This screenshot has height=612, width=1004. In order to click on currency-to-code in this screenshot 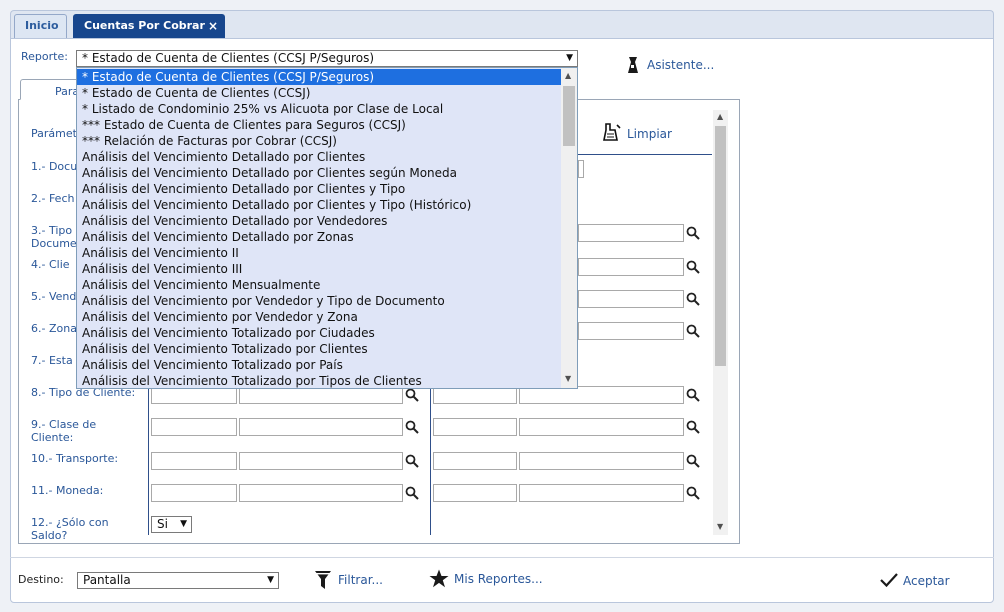, I will do `click(475, 493)`.